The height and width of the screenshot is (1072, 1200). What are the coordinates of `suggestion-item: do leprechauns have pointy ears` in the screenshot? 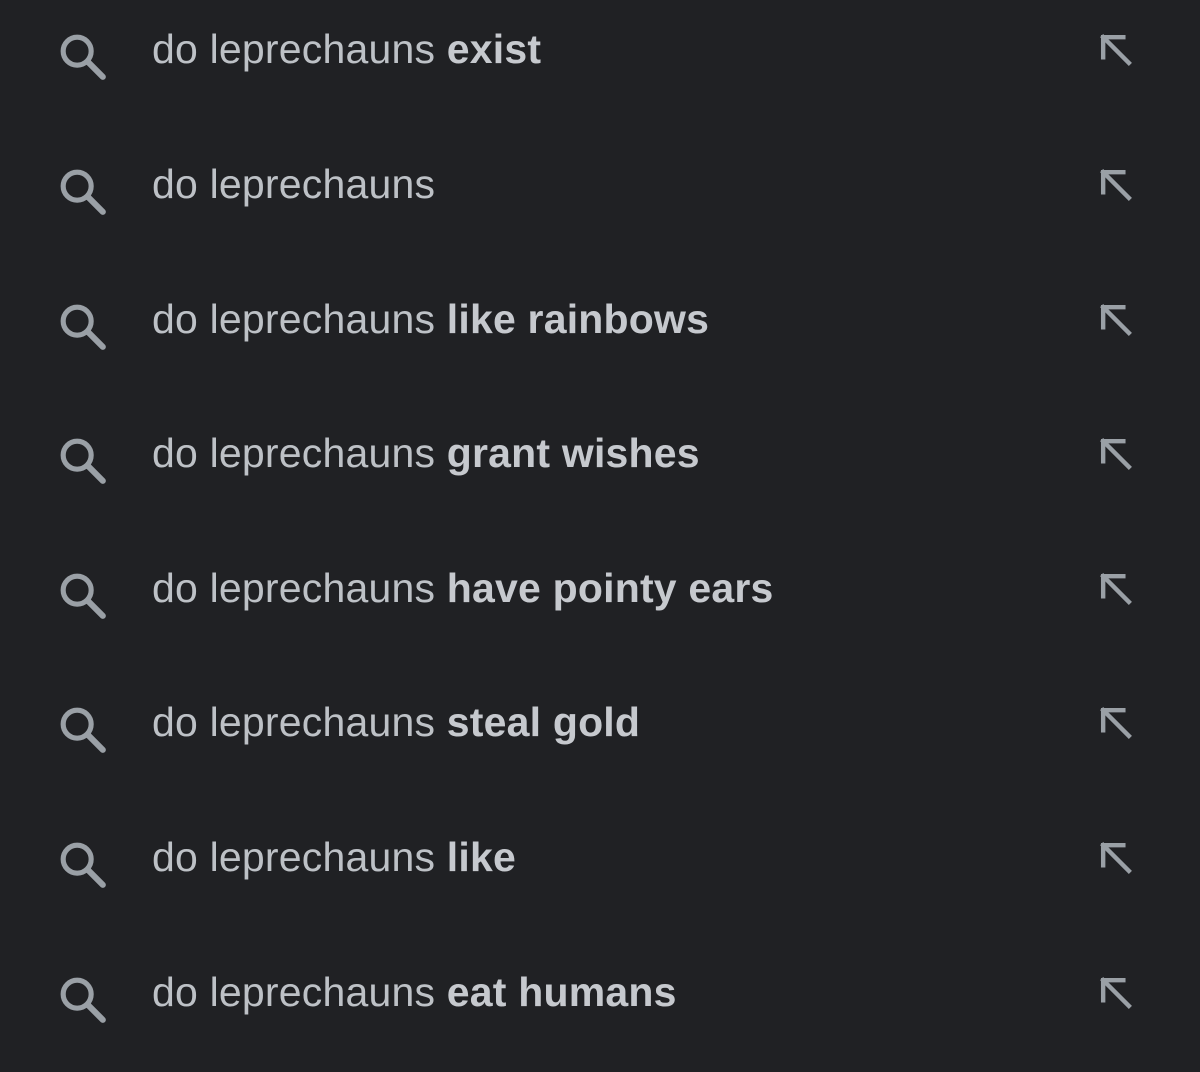 It's located at (600, 594).